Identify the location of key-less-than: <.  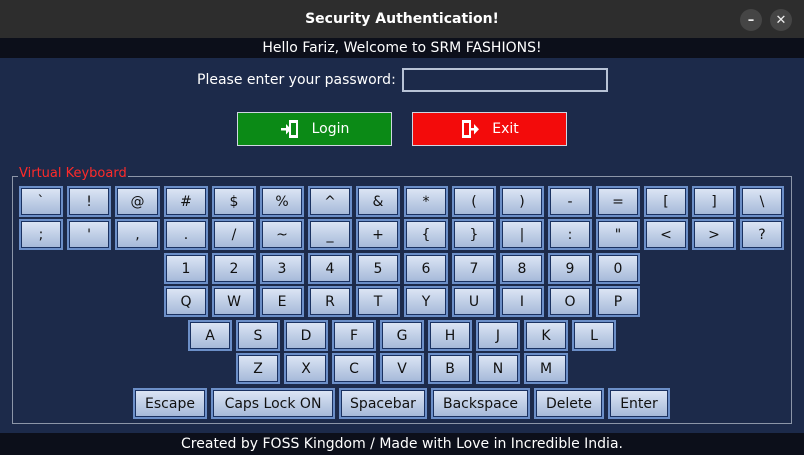
(666, 234).